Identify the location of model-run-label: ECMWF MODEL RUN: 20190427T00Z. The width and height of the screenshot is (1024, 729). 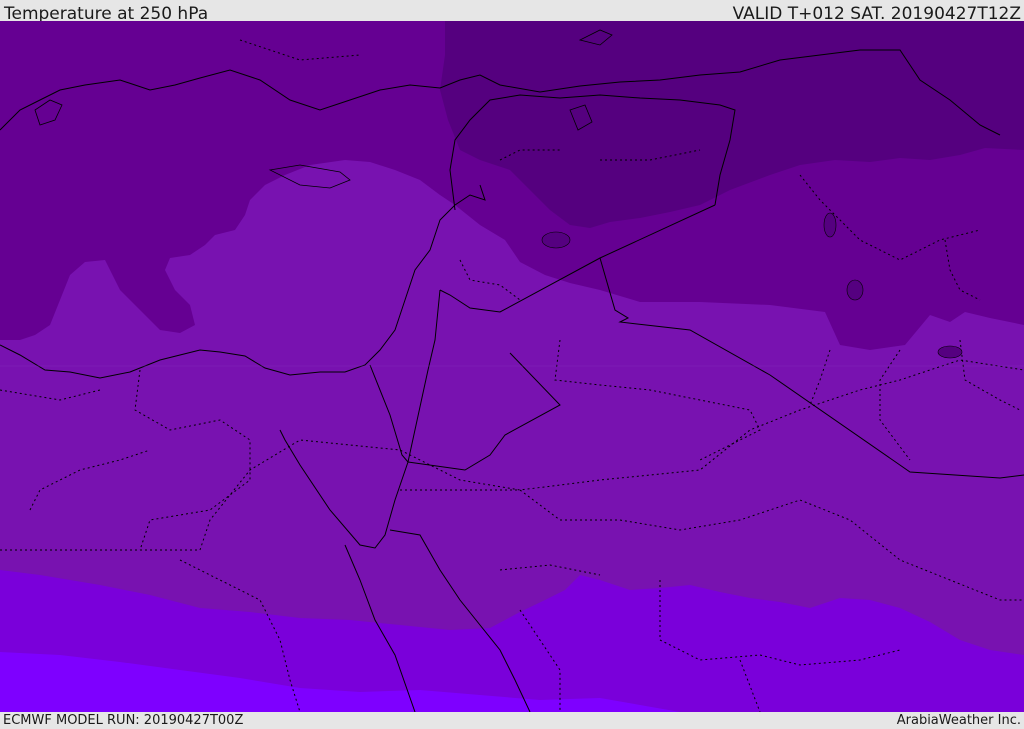
(123, 720).